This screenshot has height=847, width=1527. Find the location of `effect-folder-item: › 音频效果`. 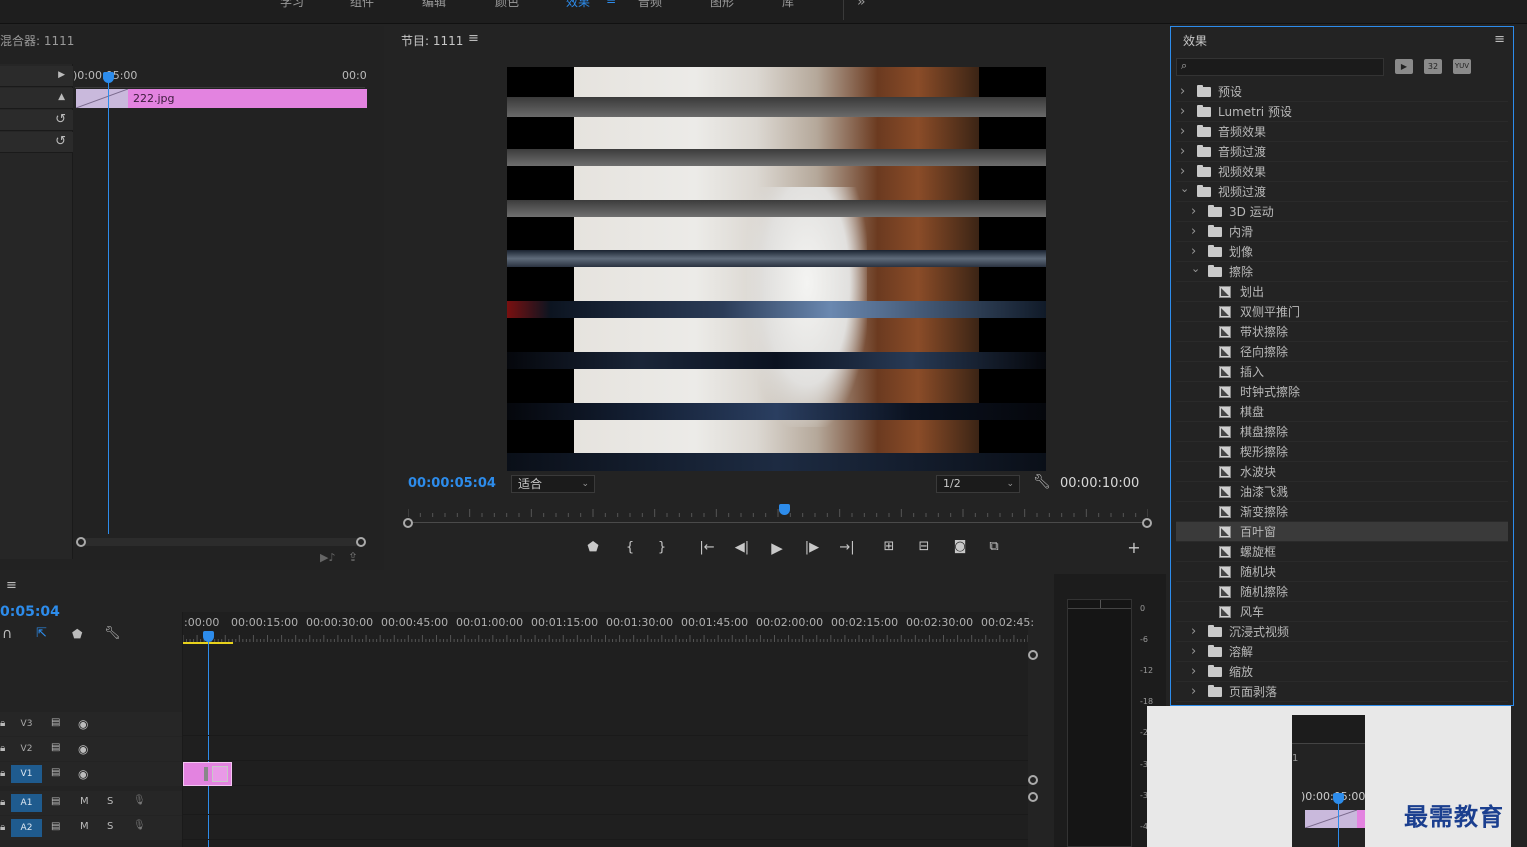

effect-folder-item: › 音频效果 is located at coordinates (1342, 132).